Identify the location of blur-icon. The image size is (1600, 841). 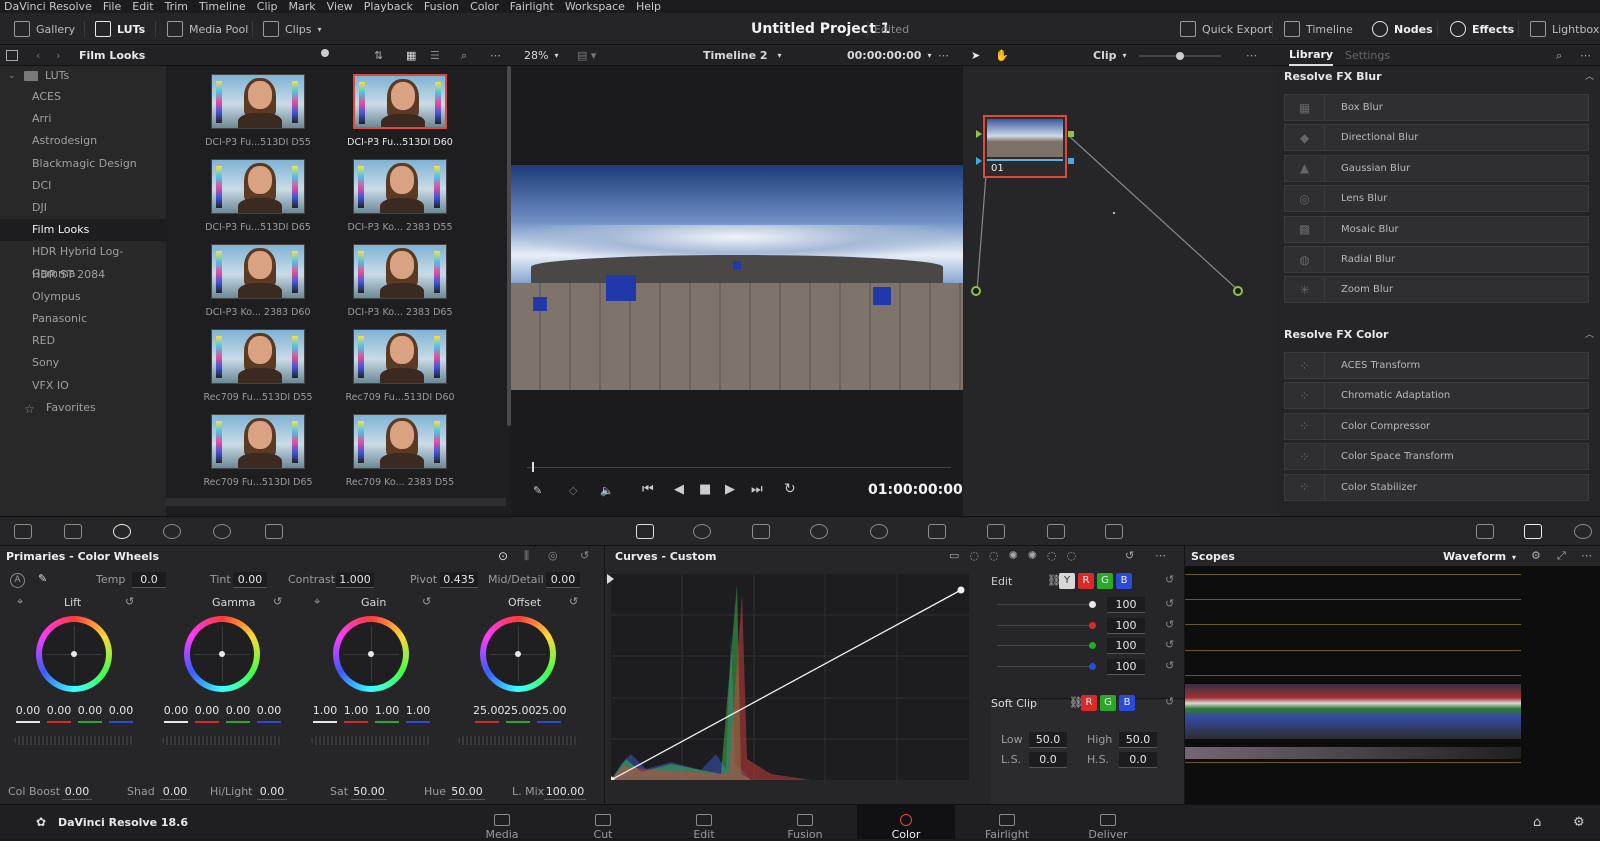
(996, 531).